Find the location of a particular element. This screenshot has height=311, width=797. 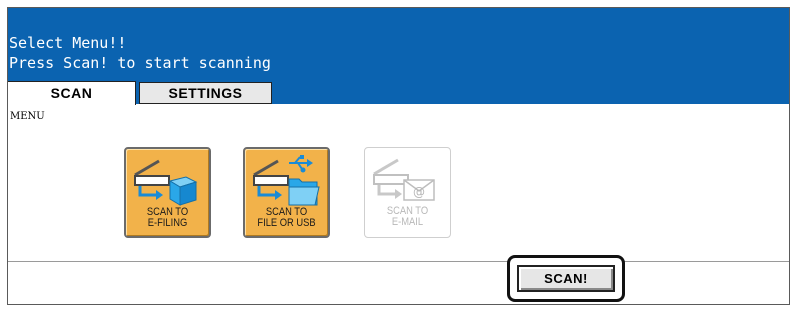

scan-to-efiling-icon is located at coordinates (166, 182).